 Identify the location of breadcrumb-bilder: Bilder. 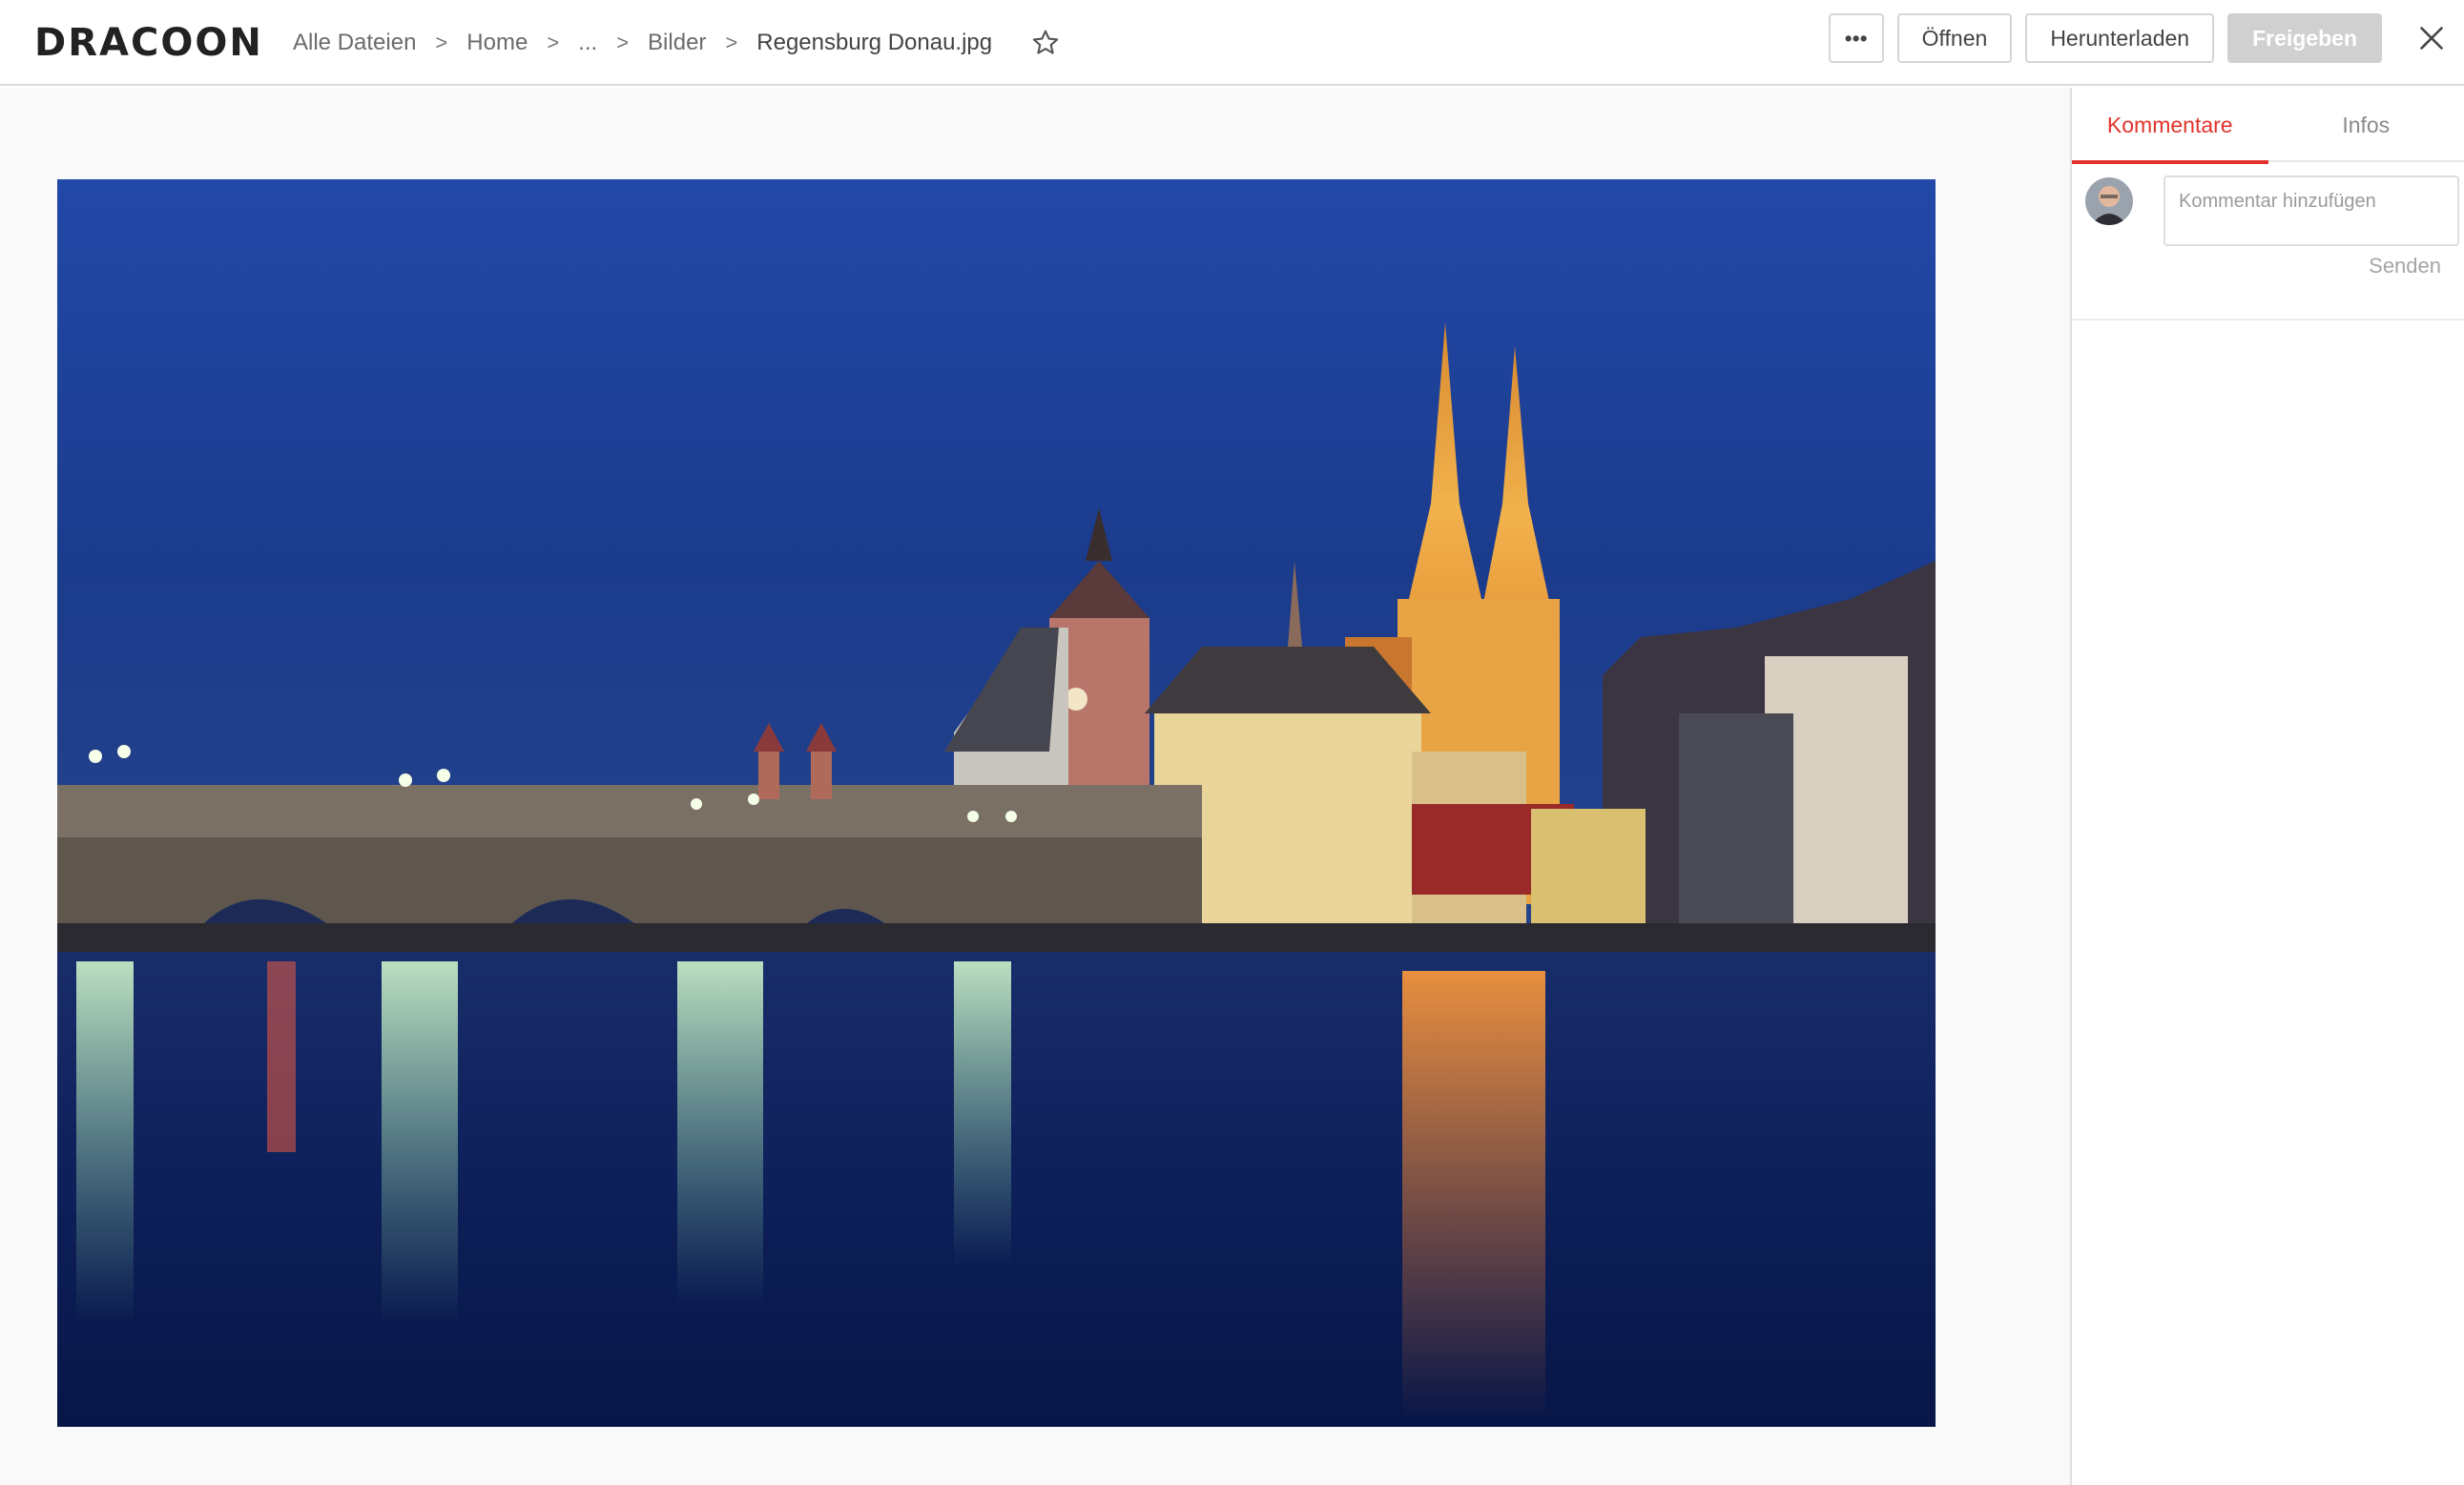
(677, 43).